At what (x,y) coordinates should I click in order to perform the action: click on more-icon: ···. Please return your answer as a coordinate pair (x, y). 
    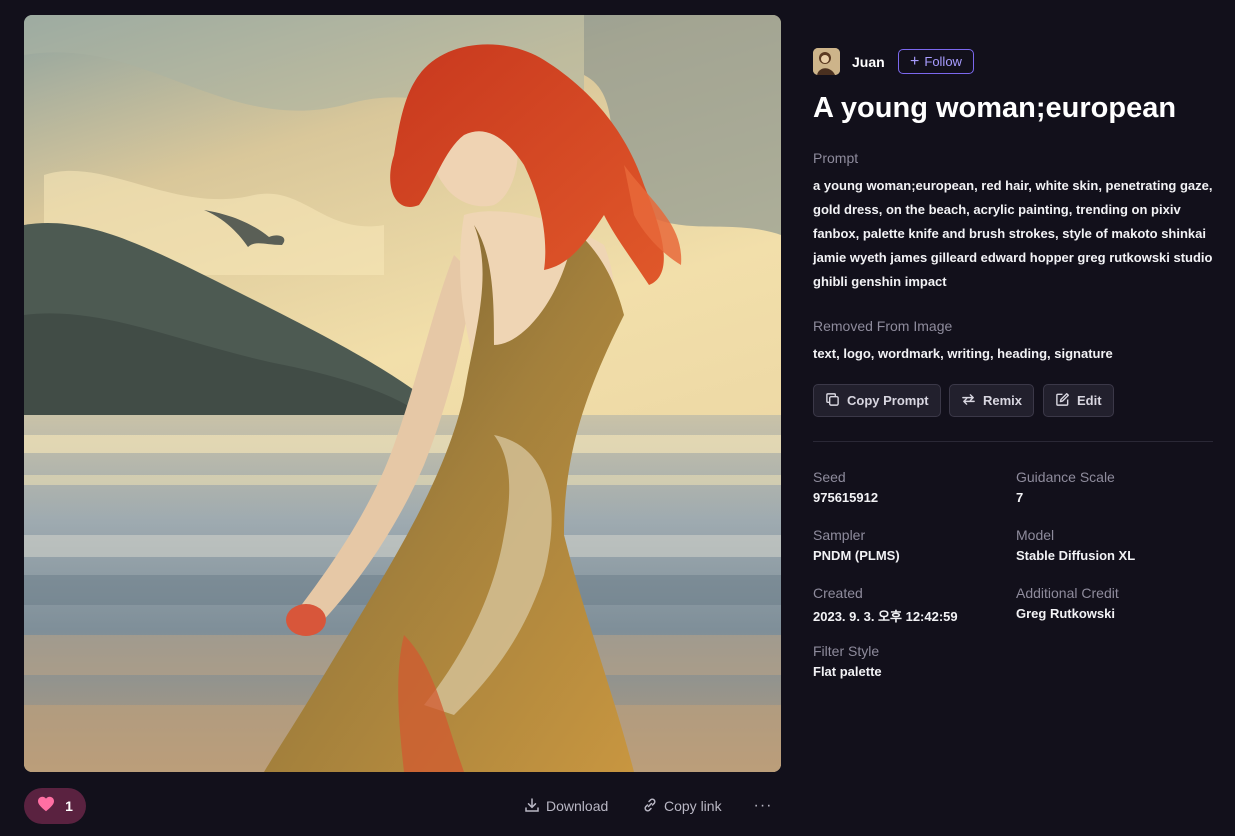
    Looking at the image, I should click on (763, 806).